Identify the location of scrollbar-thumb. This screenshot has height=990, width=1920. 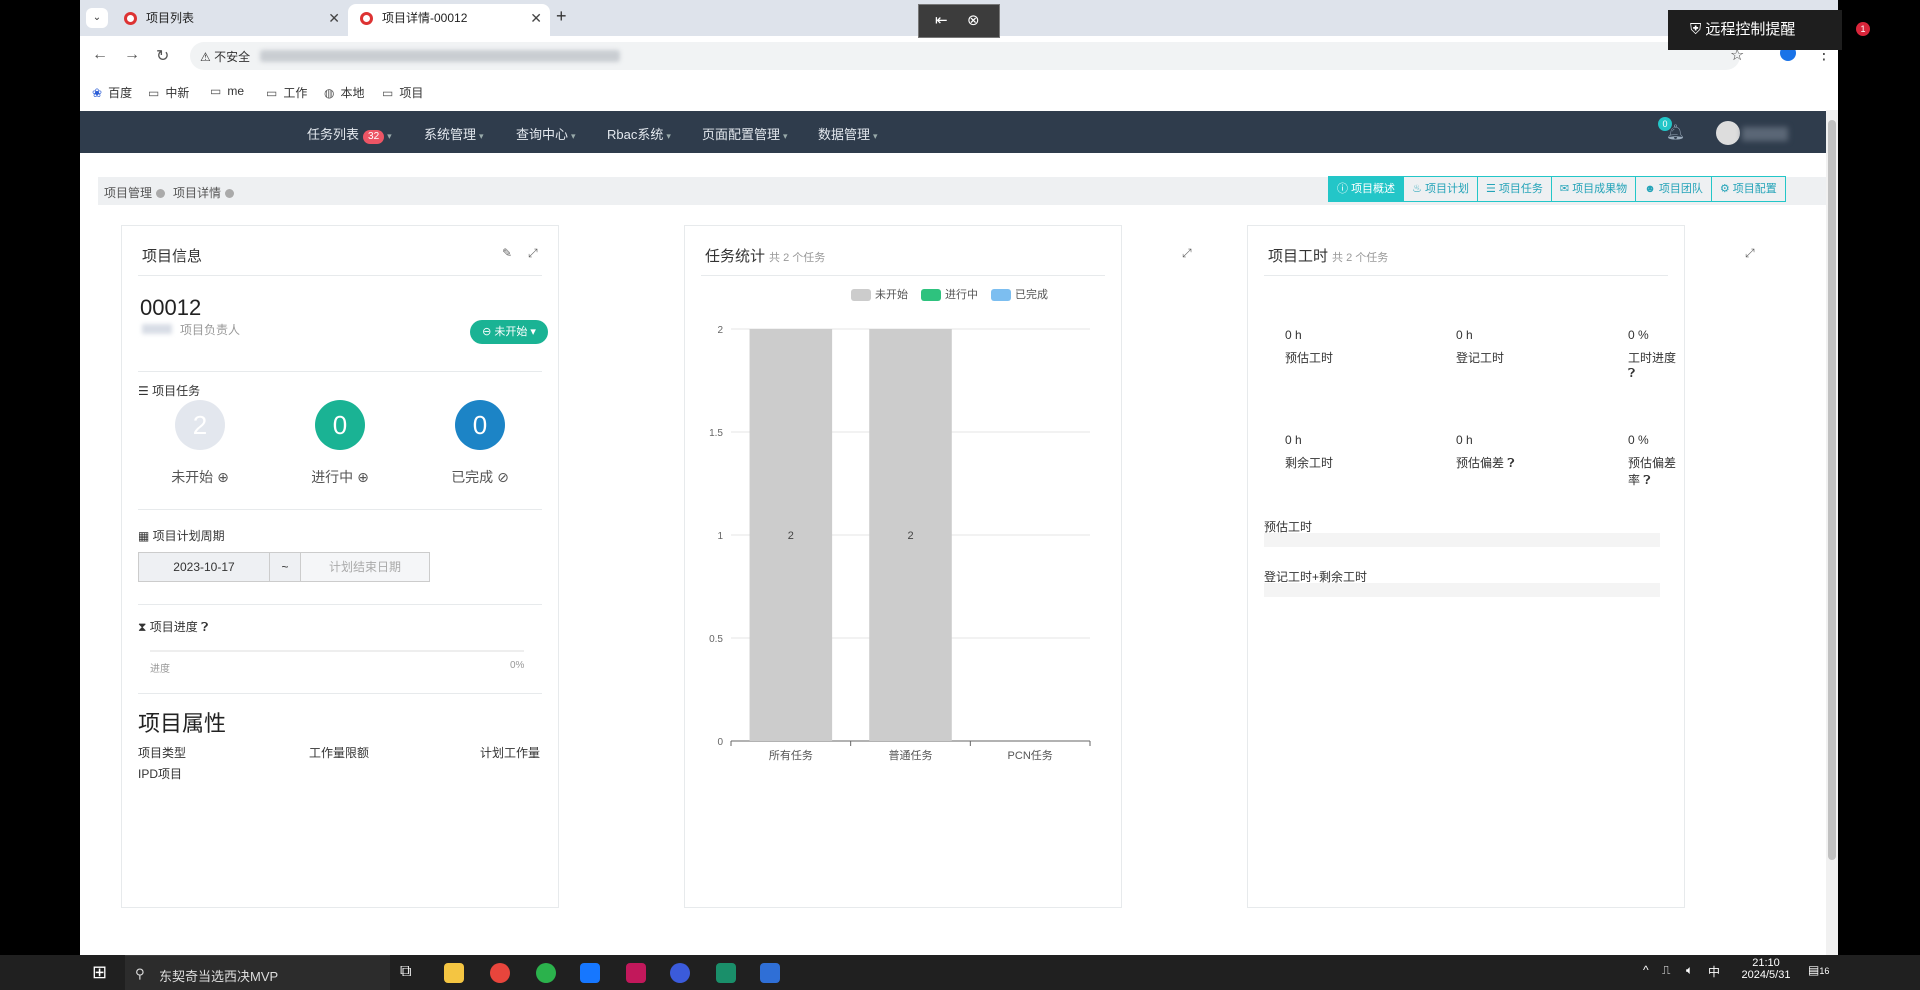
(1832, 490).